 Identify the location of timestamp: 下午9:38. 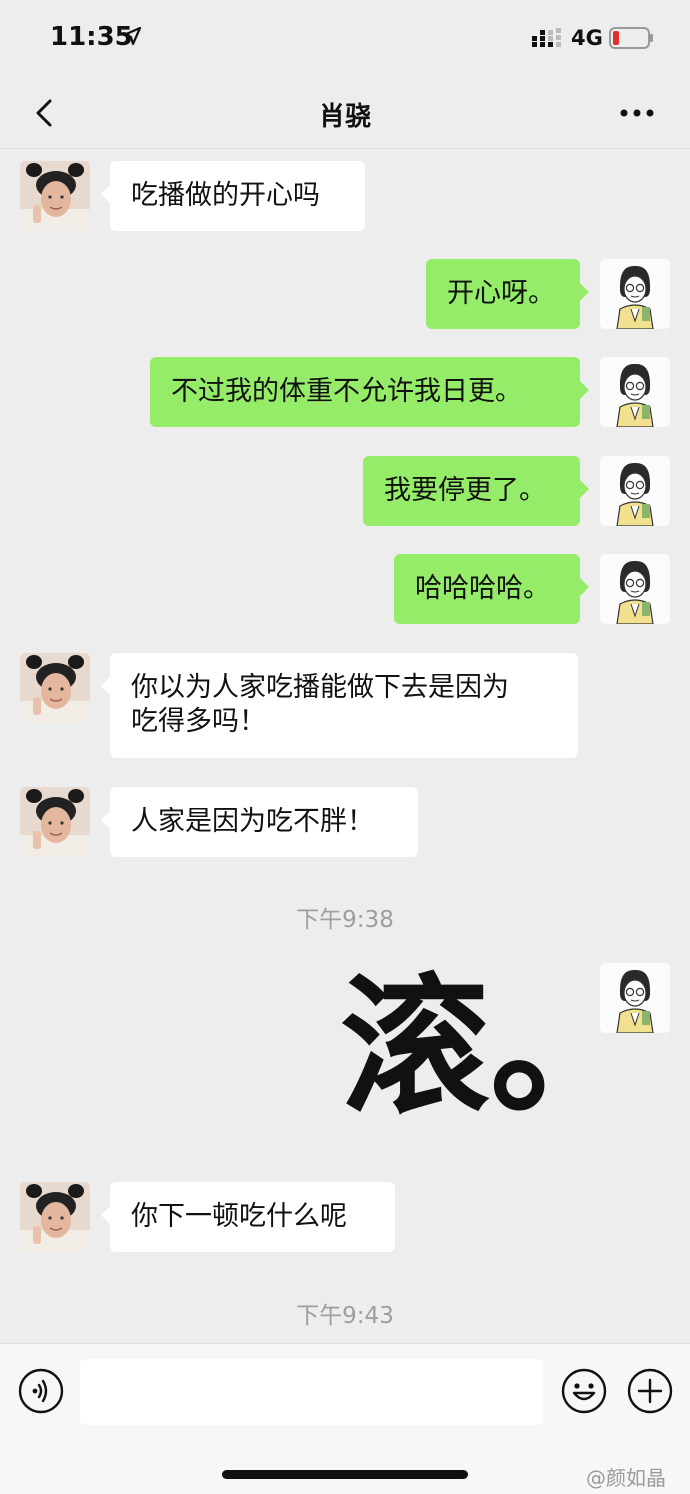
(345, 920).